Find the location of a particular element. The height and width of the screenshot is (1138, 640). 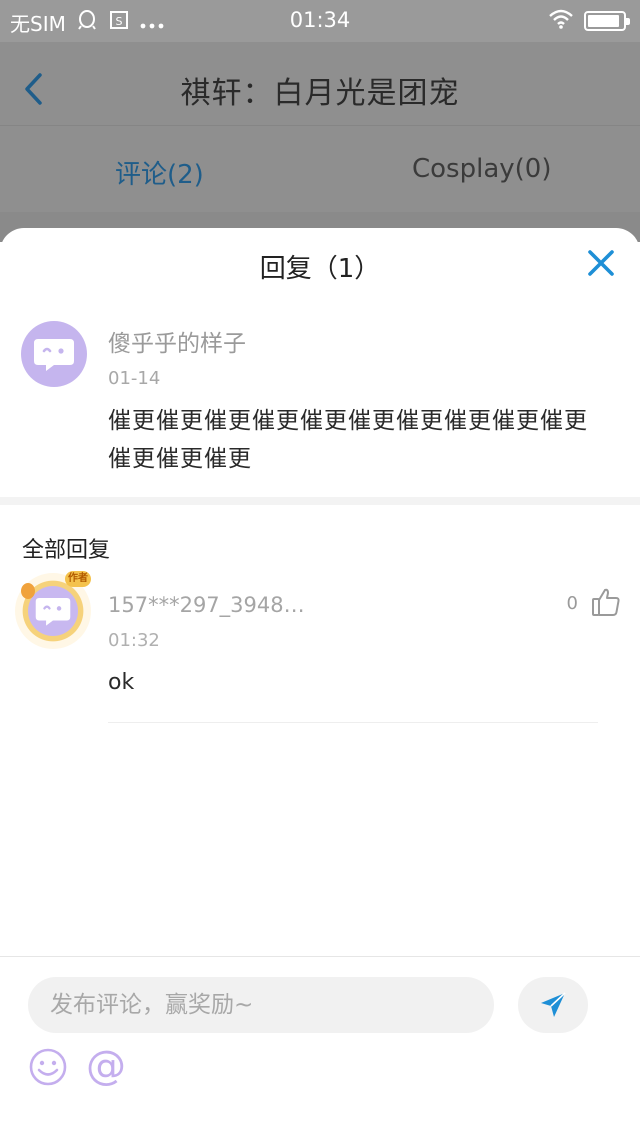

emoji-icon is located at coordinates (48, 1067).